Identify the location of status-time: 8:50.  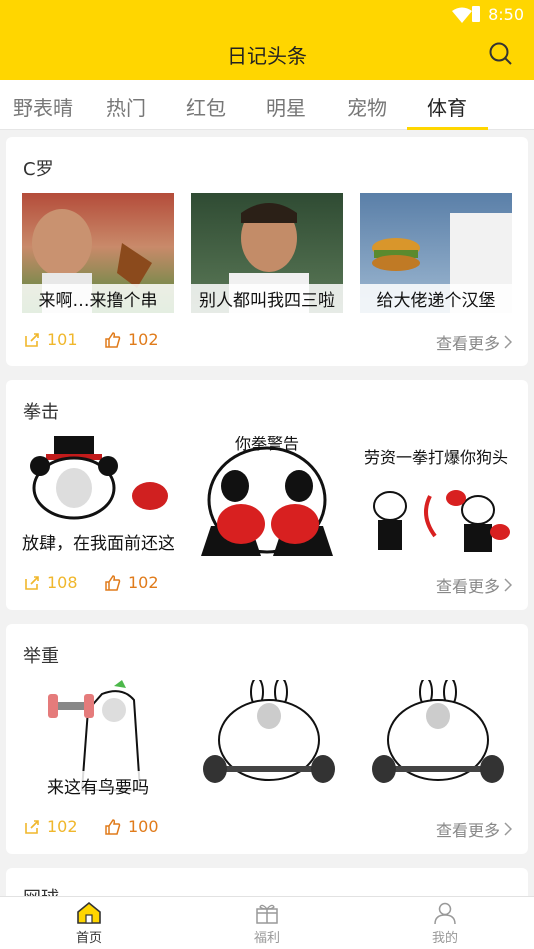
(506, 14).